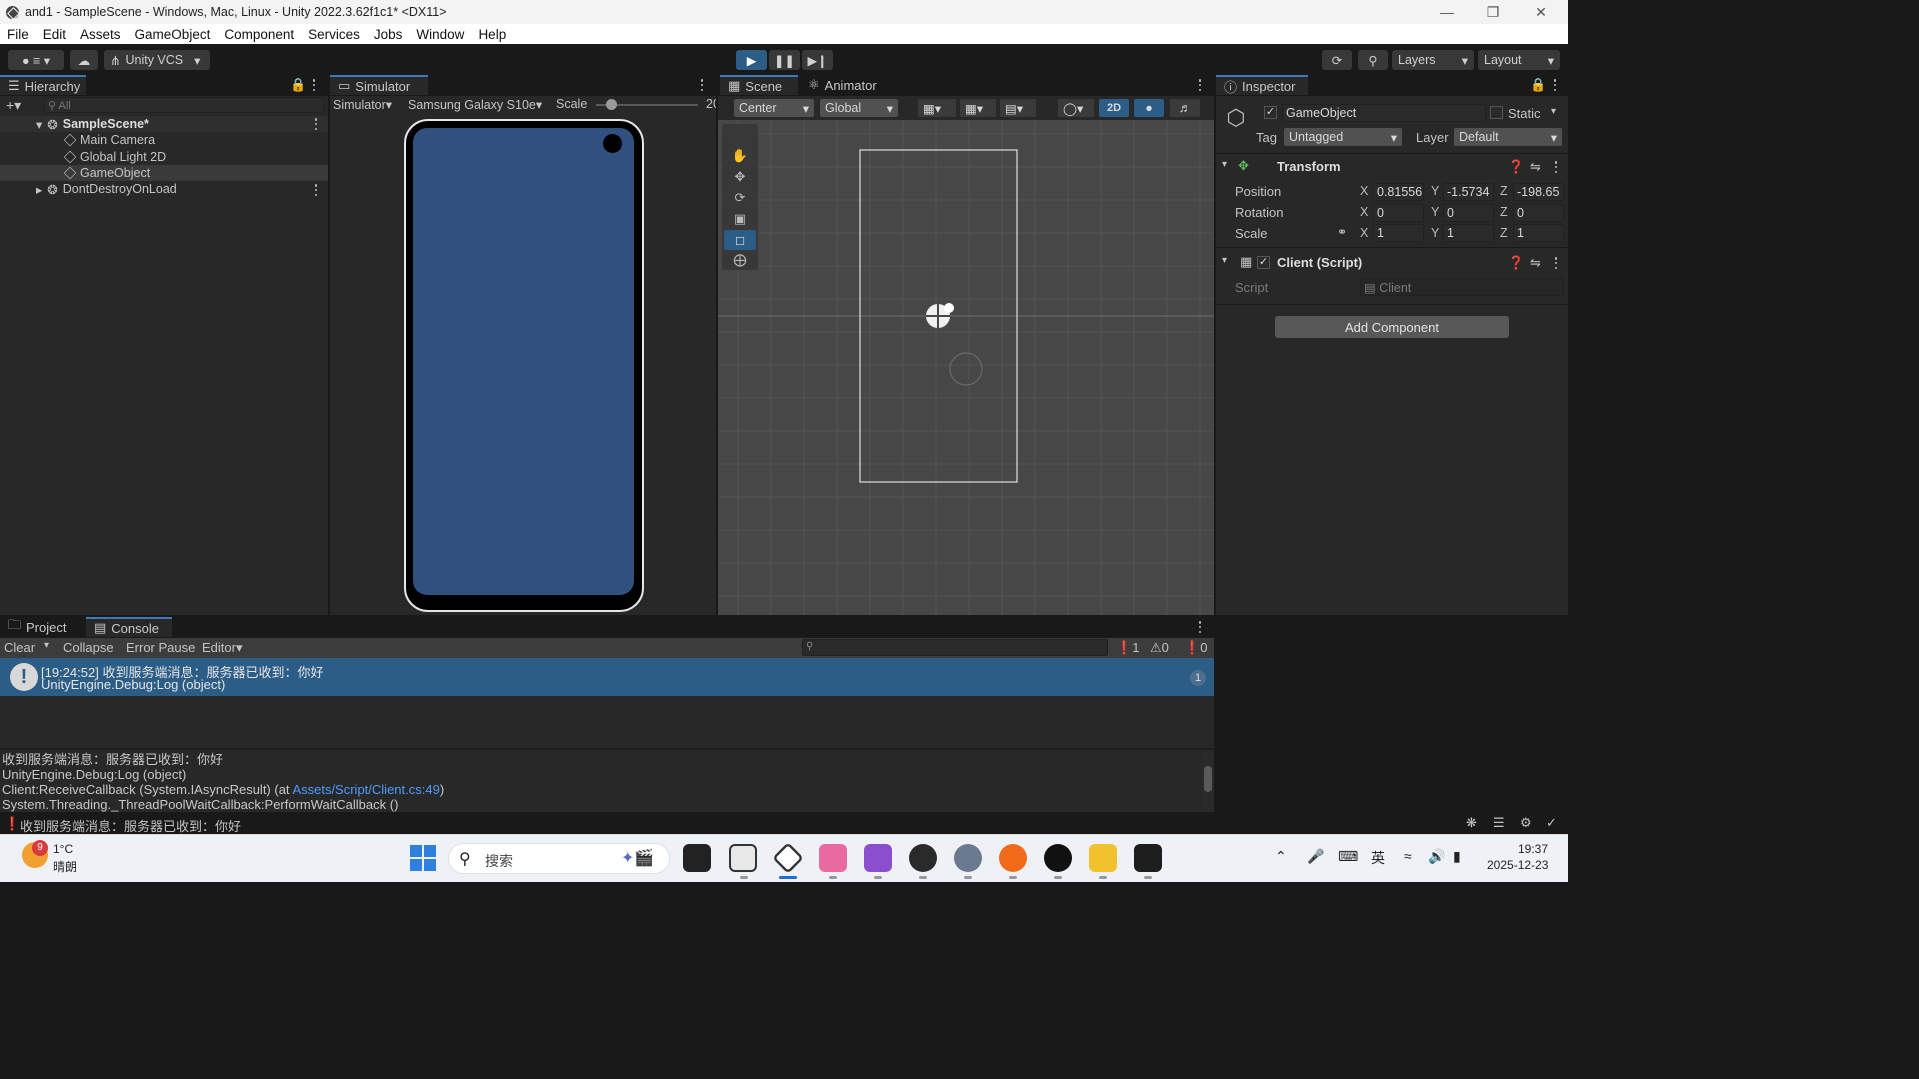 Image resolution: width=1919 pixels, height=1079 pixels. I want to click on clock-date: 2025-12-23, so click(1517, 865).